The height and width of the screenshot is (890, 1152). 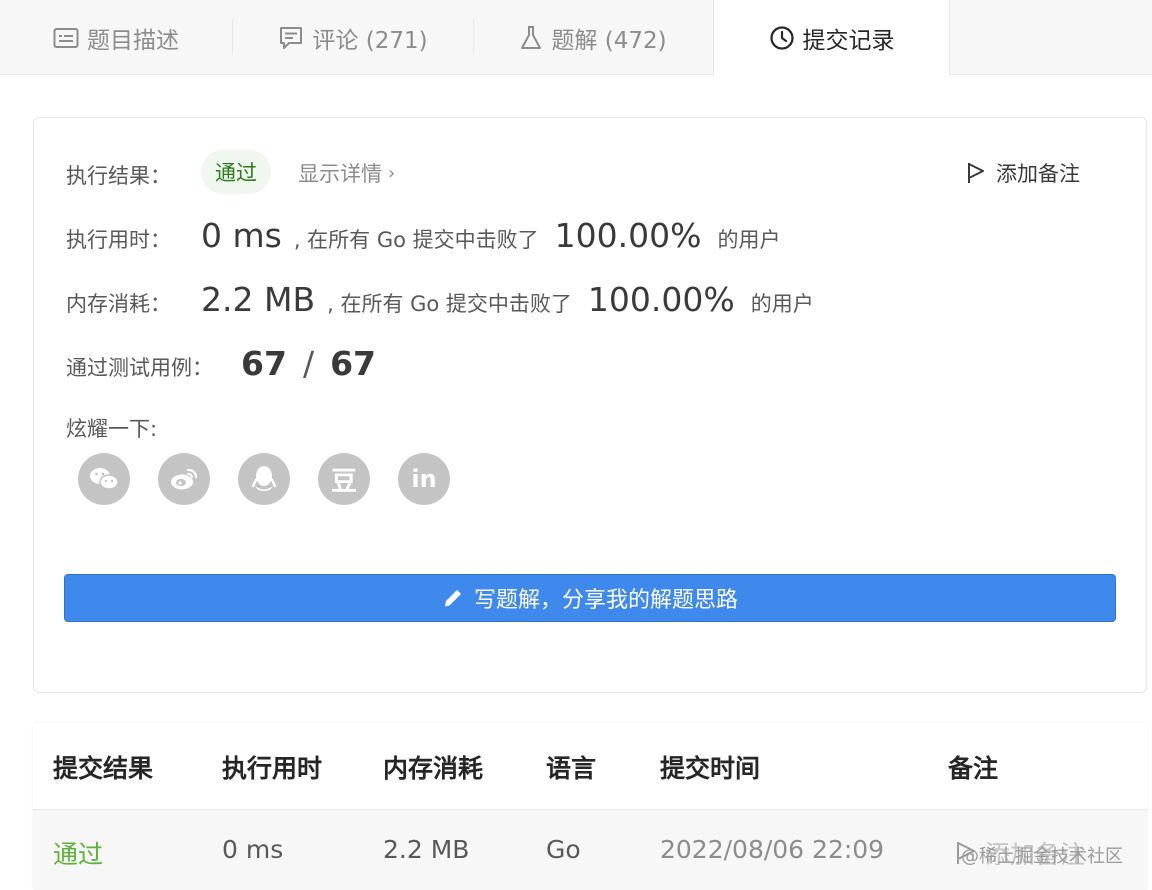 What do you see at coordinates (118, 240) in the screenshot?
I see `runtime-label: 执行用时：` at bounding box center [118, 240].